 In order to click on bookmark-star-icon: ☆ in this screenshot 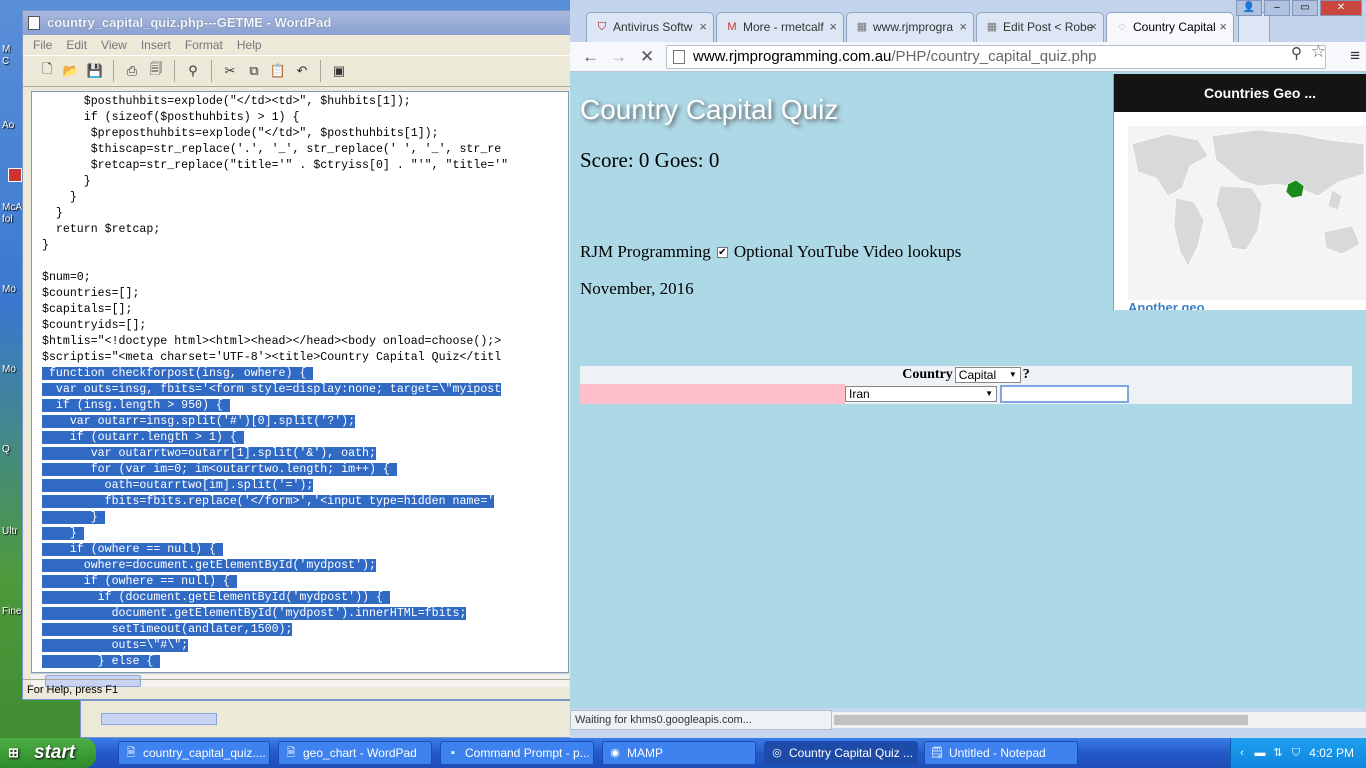, I will do `click(1318, 52)`.